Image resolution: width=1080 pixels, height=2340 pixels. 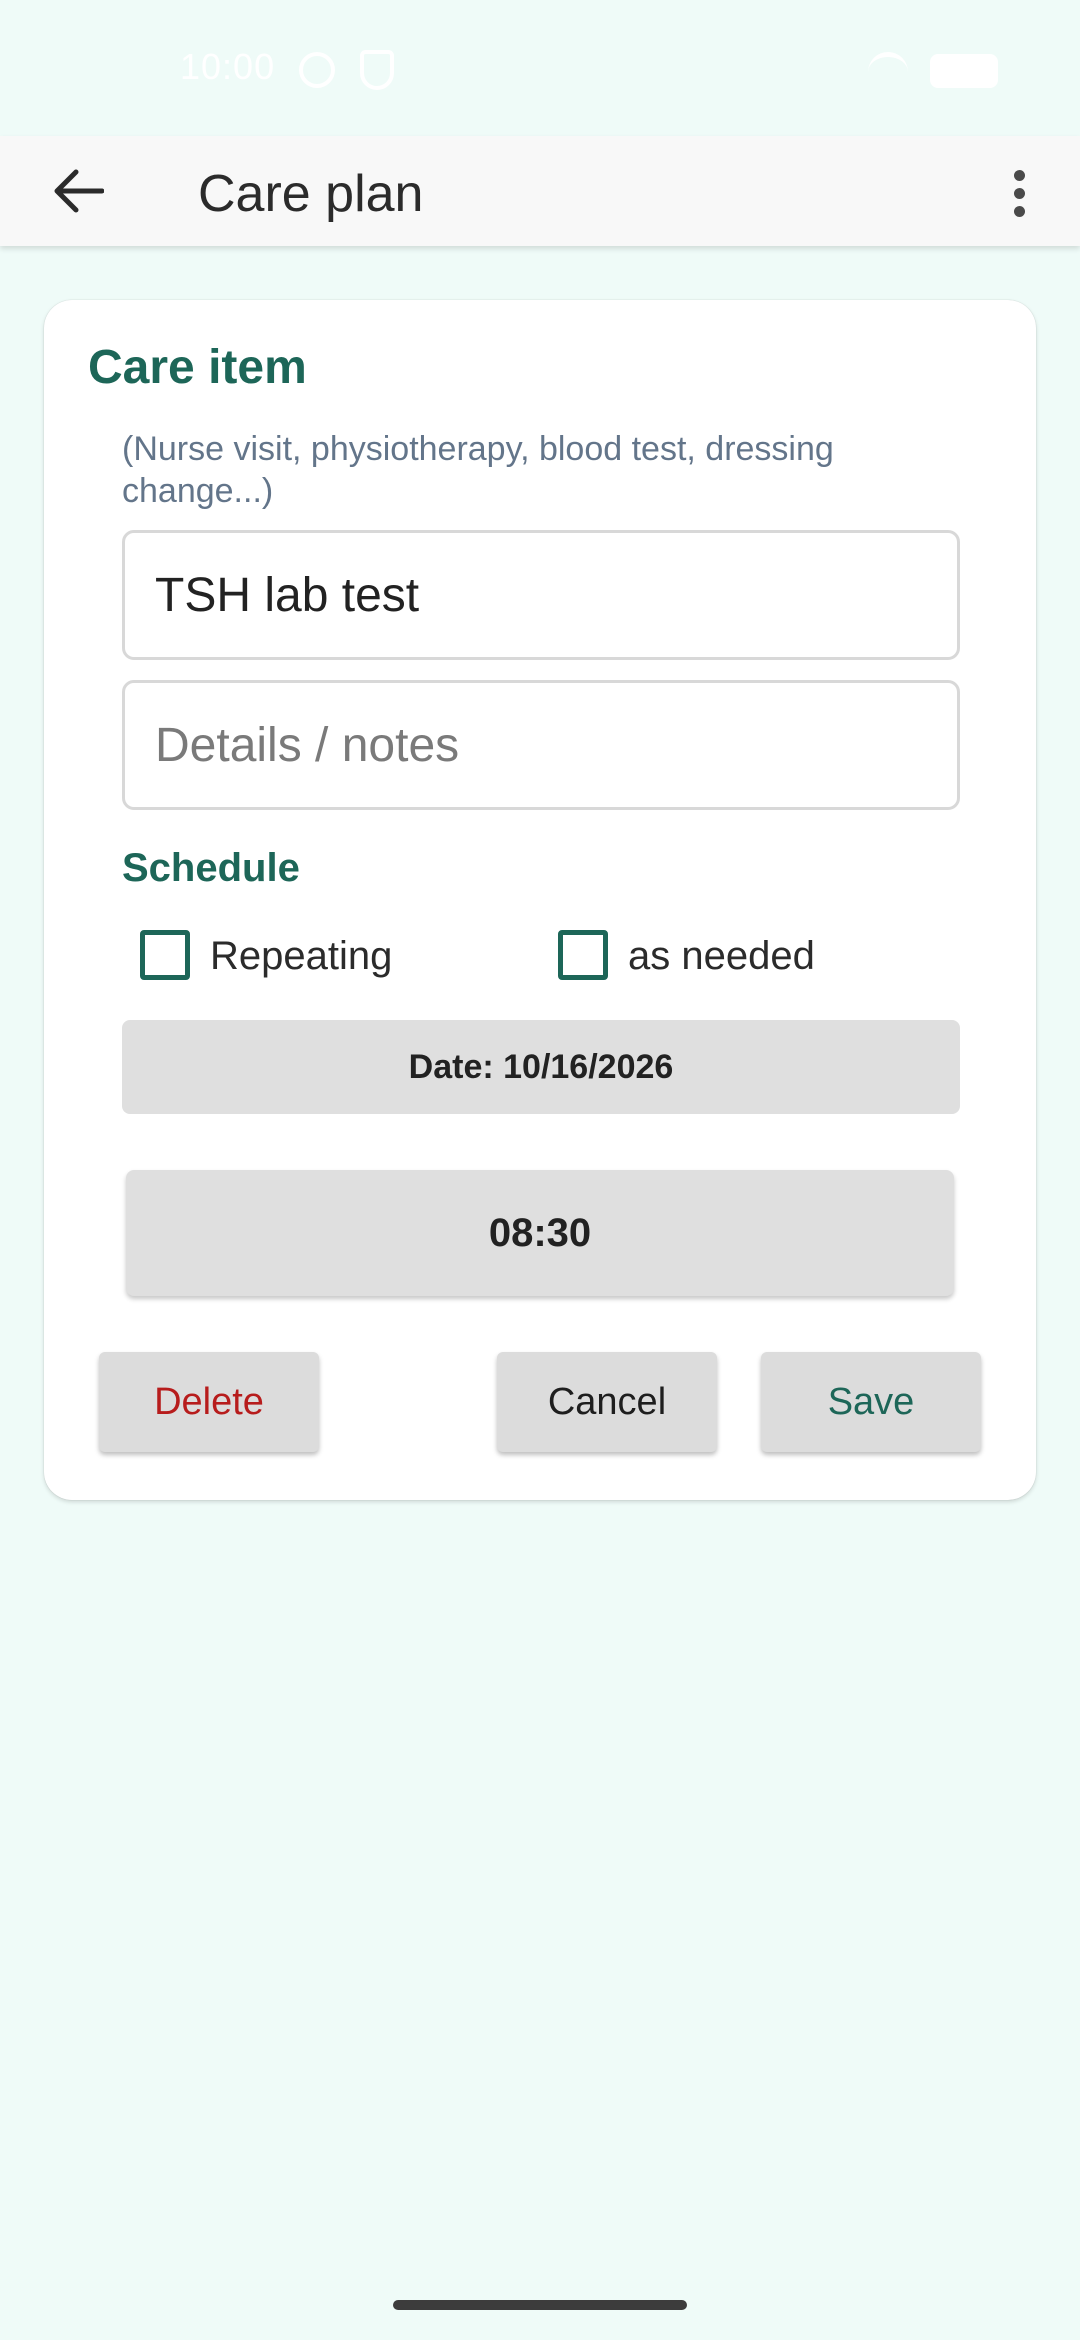 What do you see at coordinates (888, 66) in the screenshot?
I see `wifi-icon` at bounding box center [888, 66].